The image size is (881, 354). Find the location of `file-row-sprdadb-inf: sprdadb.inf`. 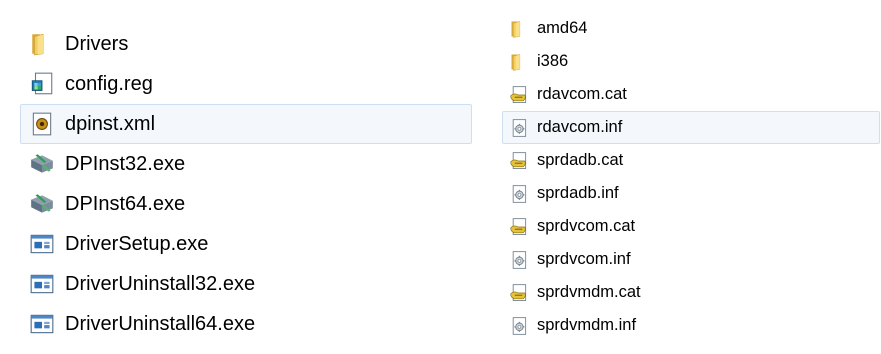

file-row-sprdadb-inf: sprdadb.inf is located at coordinates (691, 193).